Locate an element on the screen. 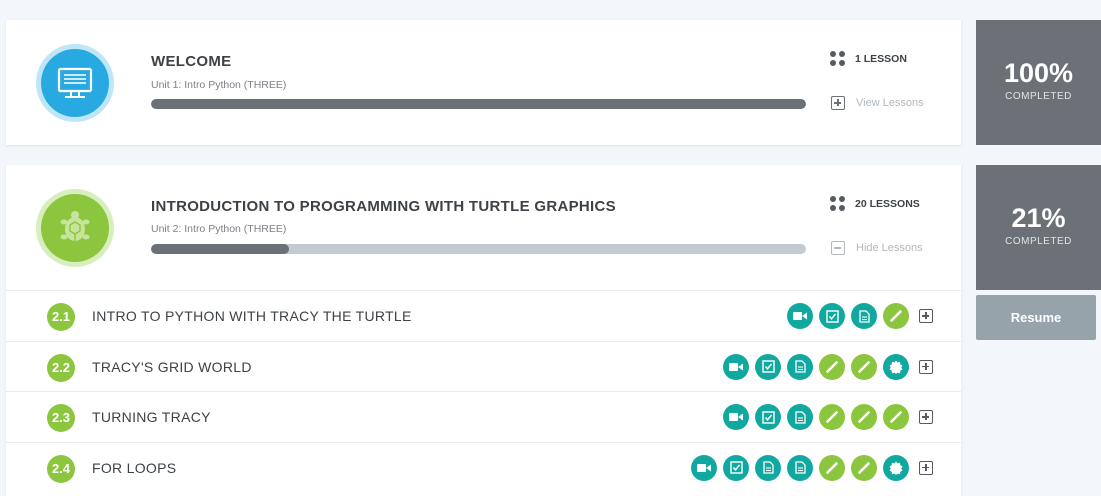 This screenshot has width=1101, height=496. lesson-row: 2.4 FOR LOOPS is located at coordinates (483, 466).